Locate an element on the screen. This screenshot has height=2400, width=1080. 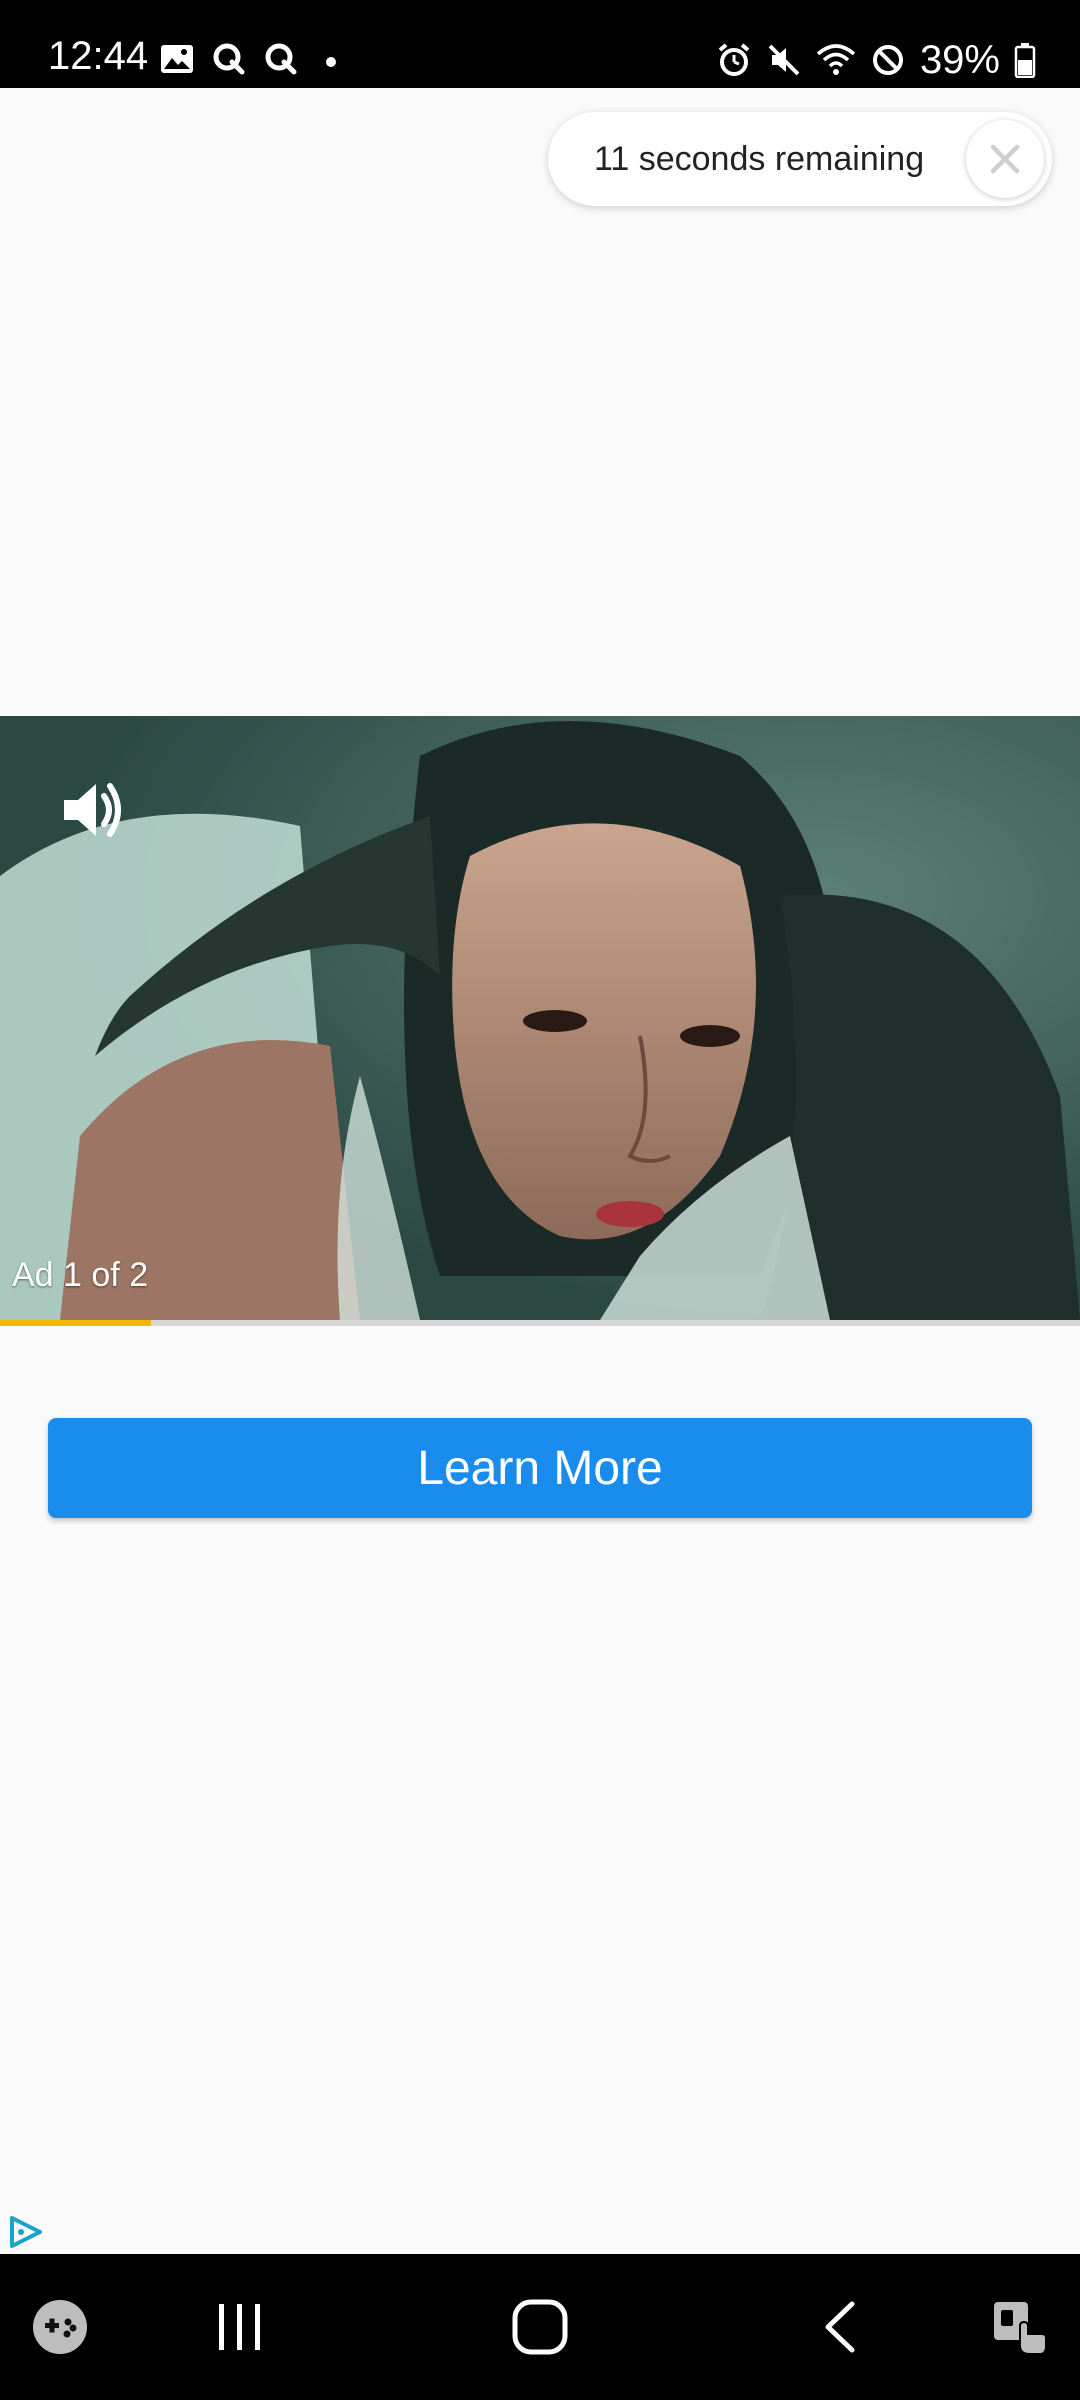
home-icon is located at coordinates (540, 2327).